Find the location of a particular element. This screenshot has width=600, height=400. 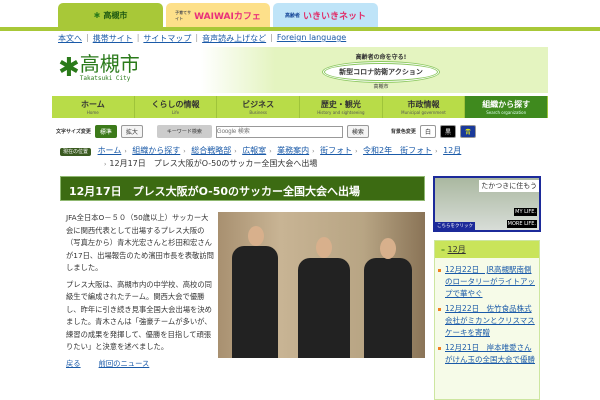

list-item: 12月21日 岸本唯愛さんがけん玉の全国大会で優勝 is located at coordinates (486, 354).